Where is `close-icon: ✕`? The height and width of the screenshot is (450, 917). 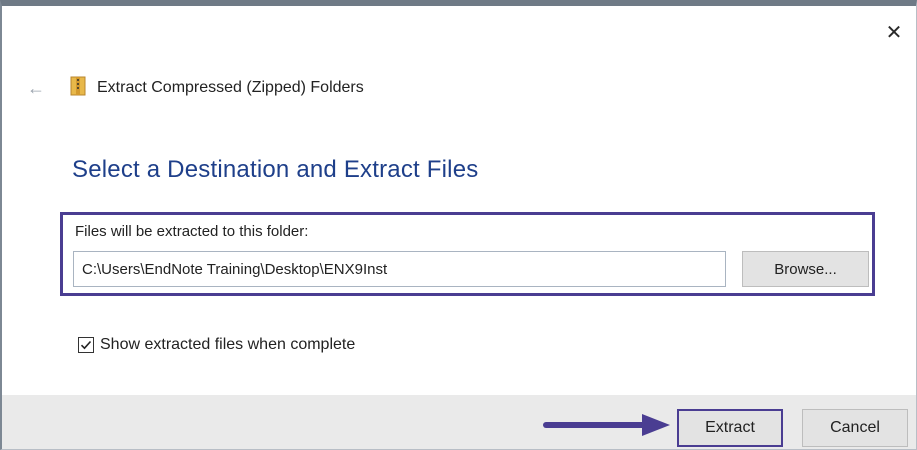 close-icon: ✕ is located at coordinates (894, 32).